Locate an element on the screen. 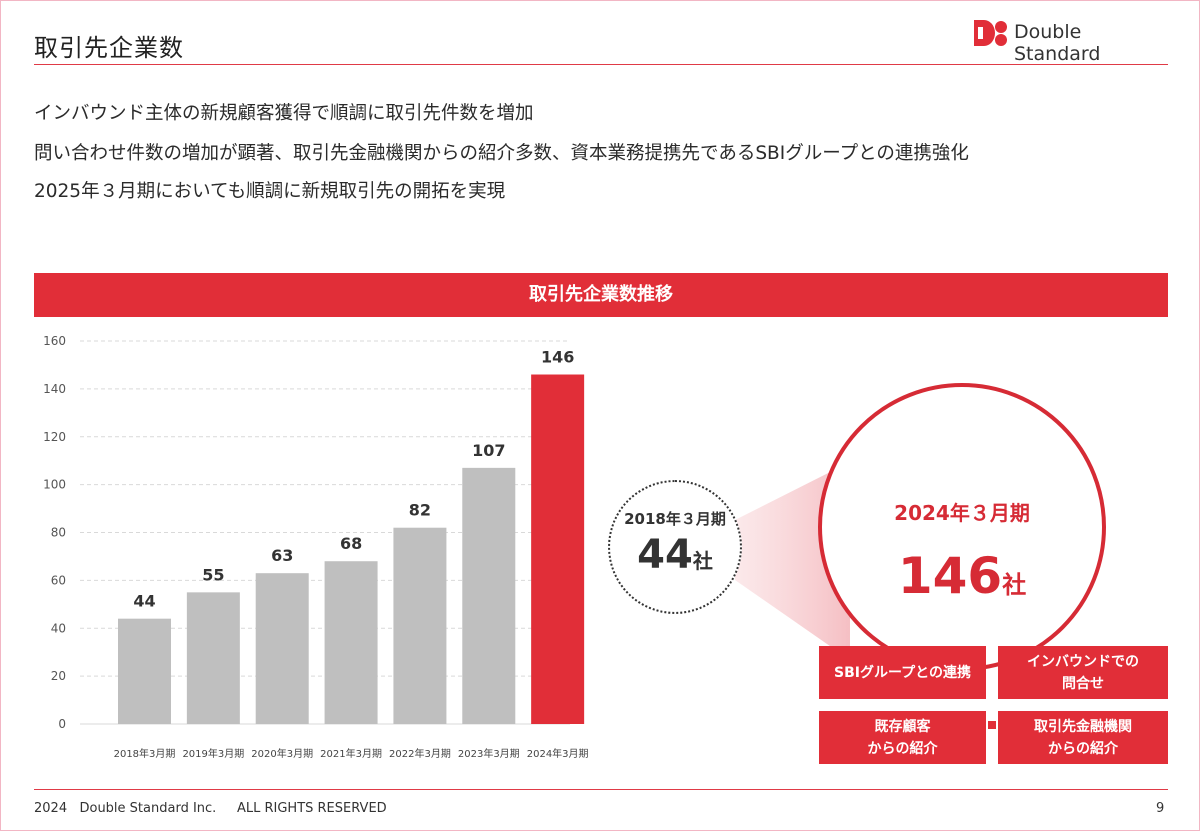 The width and height of the screenshot is (1200, 831). y-tick-label: 120 is located at coordinates (54, 437).